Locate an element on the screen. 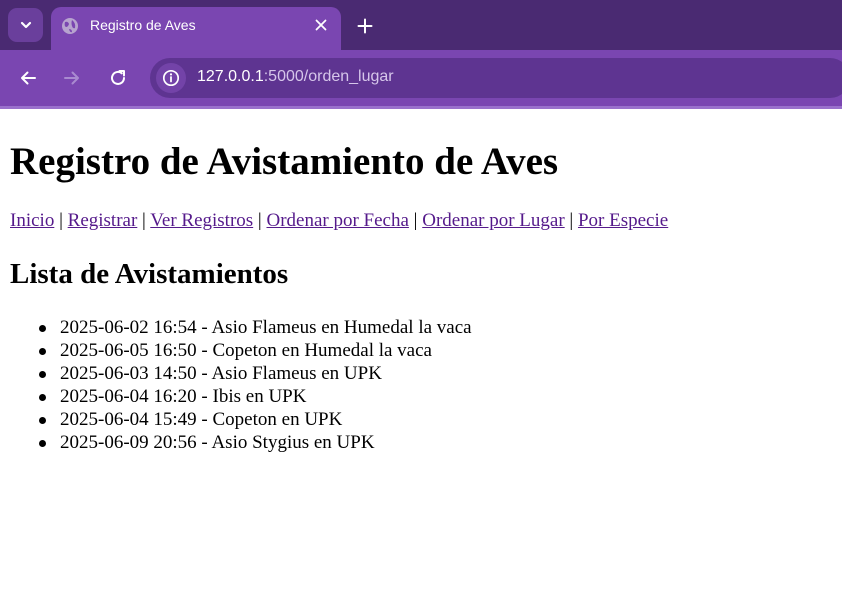 The image size is (842, 613). chevron-down-icon is located at coordinates (25, 25).